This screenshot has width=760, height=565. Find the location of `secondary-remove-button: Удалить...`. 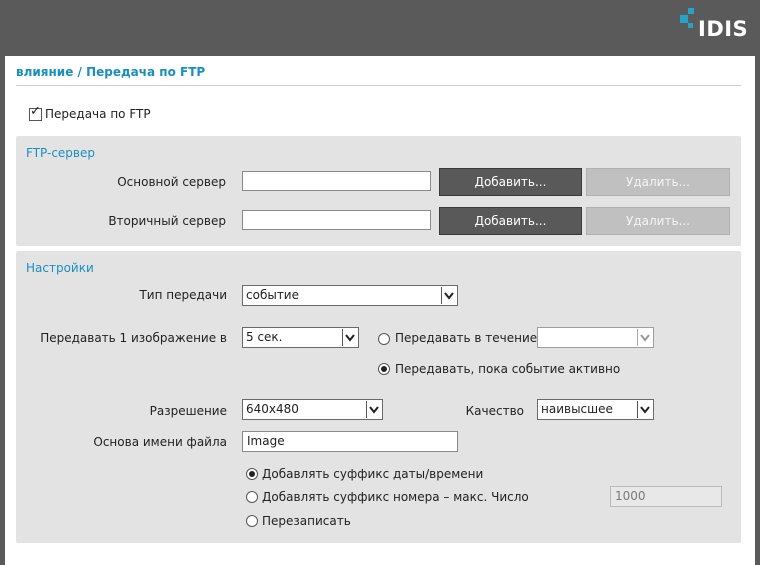

secondary-remove-button: Удалить... is located at coordinates (658, 221).